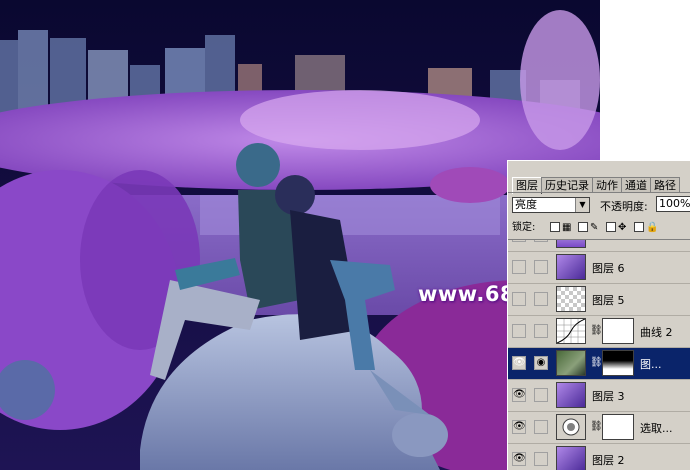 This screenshot has height=470, width=690. What do you see at coordinates (639, 228) in the screenshot?
I see `lock-all-checkbox` at bounding box center [639, 228].